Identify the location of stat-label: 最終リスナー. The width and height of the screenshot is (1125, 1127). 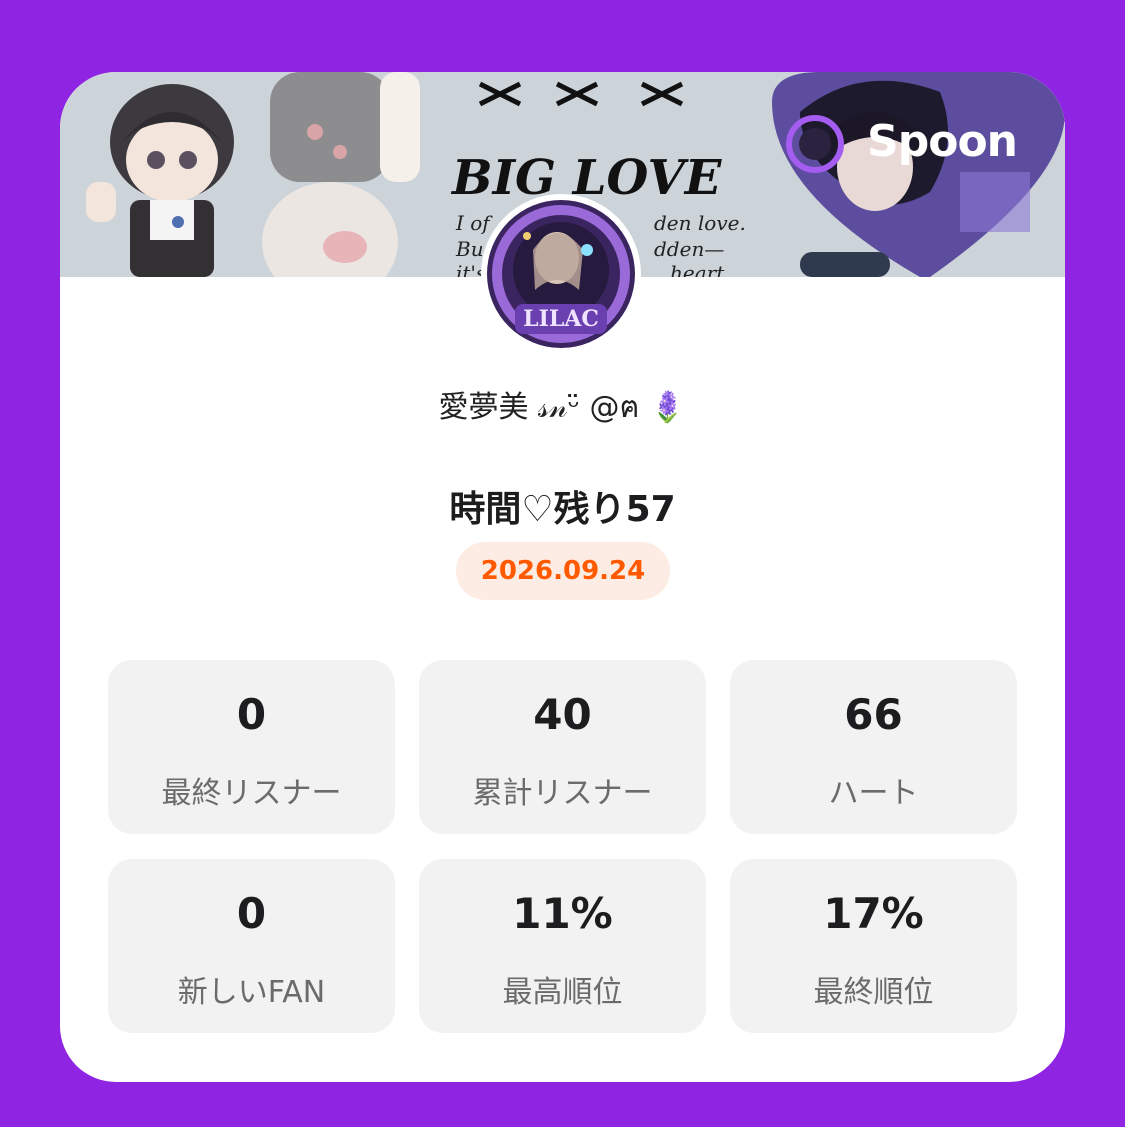
(251, 793).